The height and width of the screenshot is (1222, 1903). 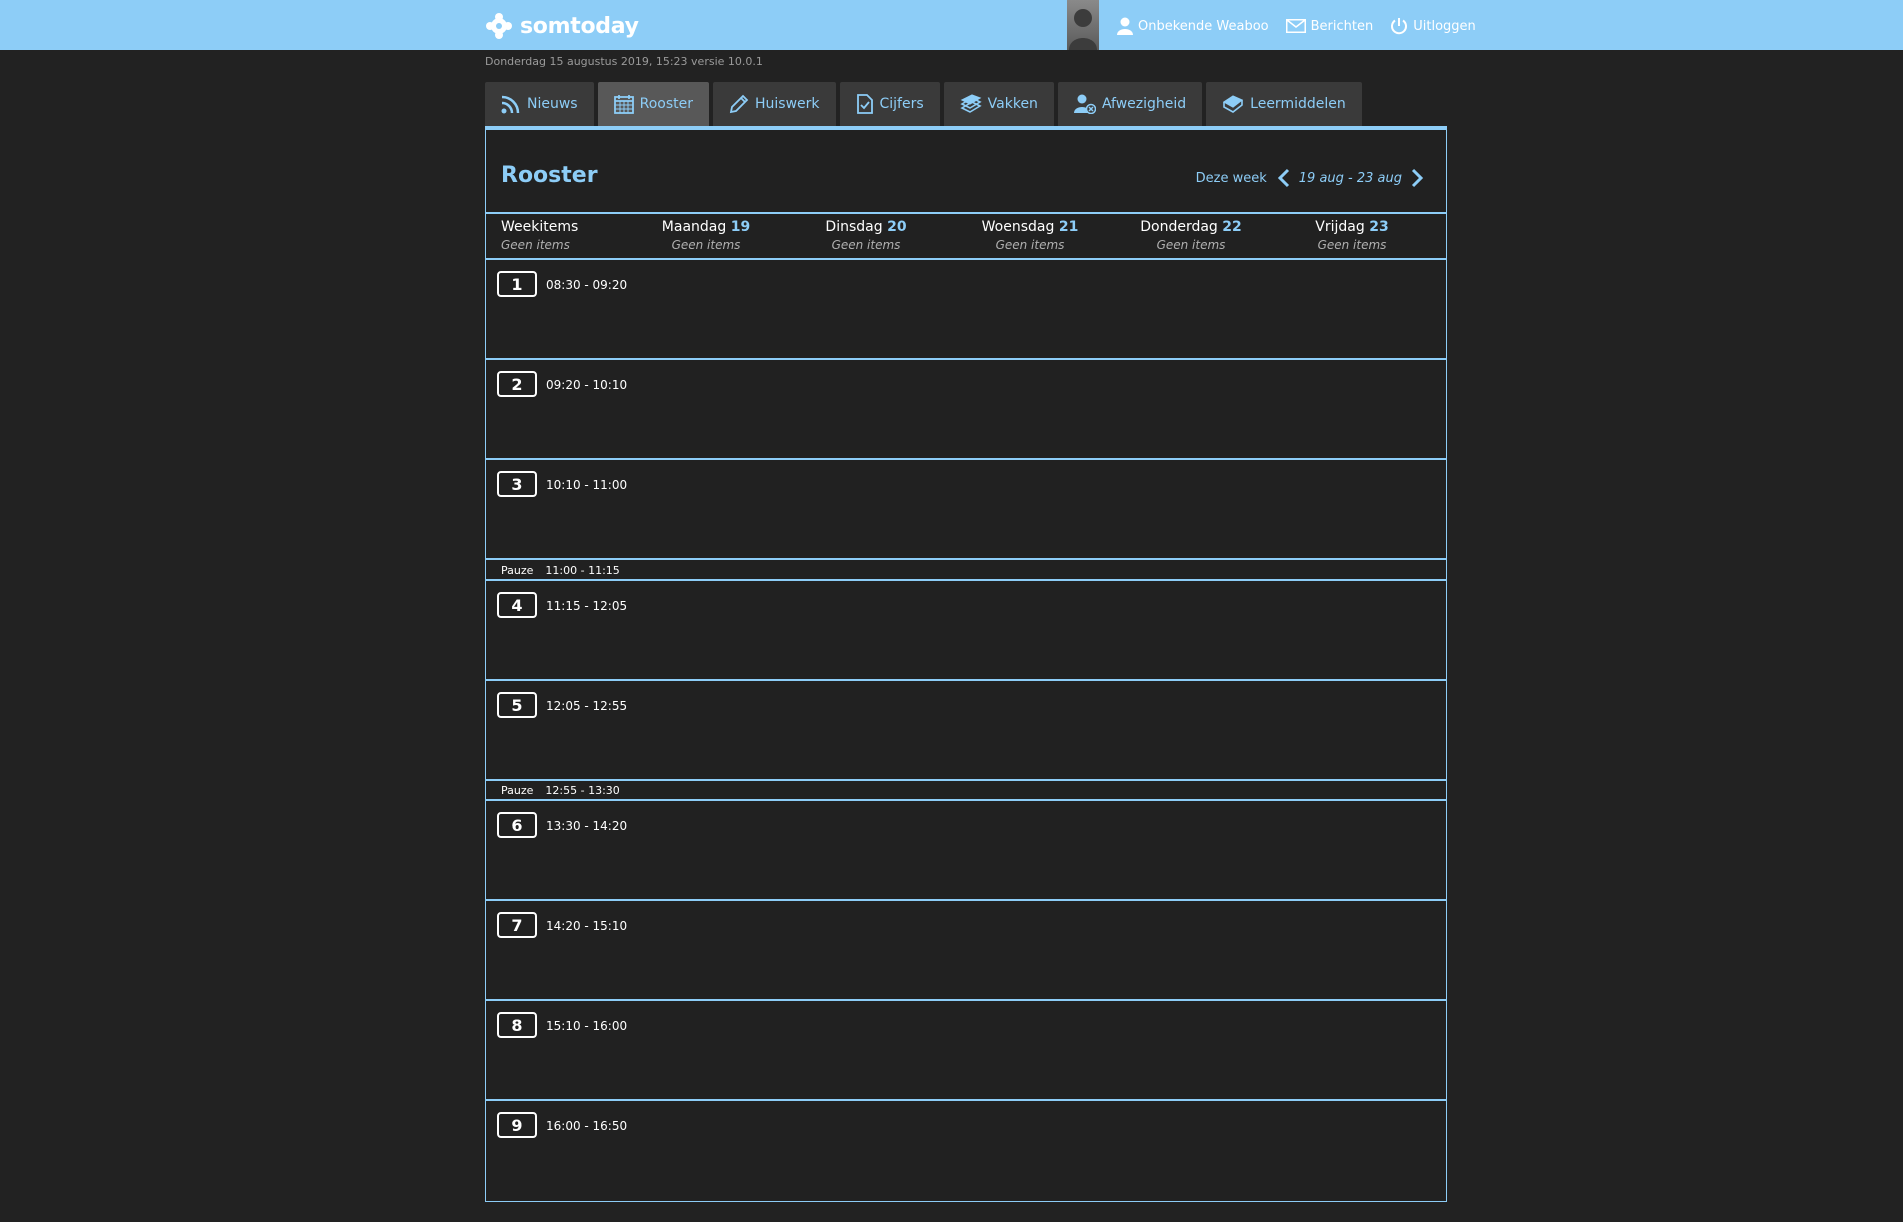 I want to click on period-number: 9, so click(x=517, y=1125).